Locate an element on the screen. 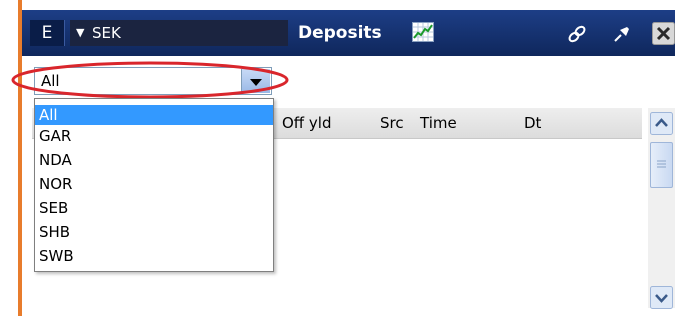 Image resolution: width=675 pixels, height=316 pixels. chevron-down-icon: ▼ is located at coordinates (80, 32).